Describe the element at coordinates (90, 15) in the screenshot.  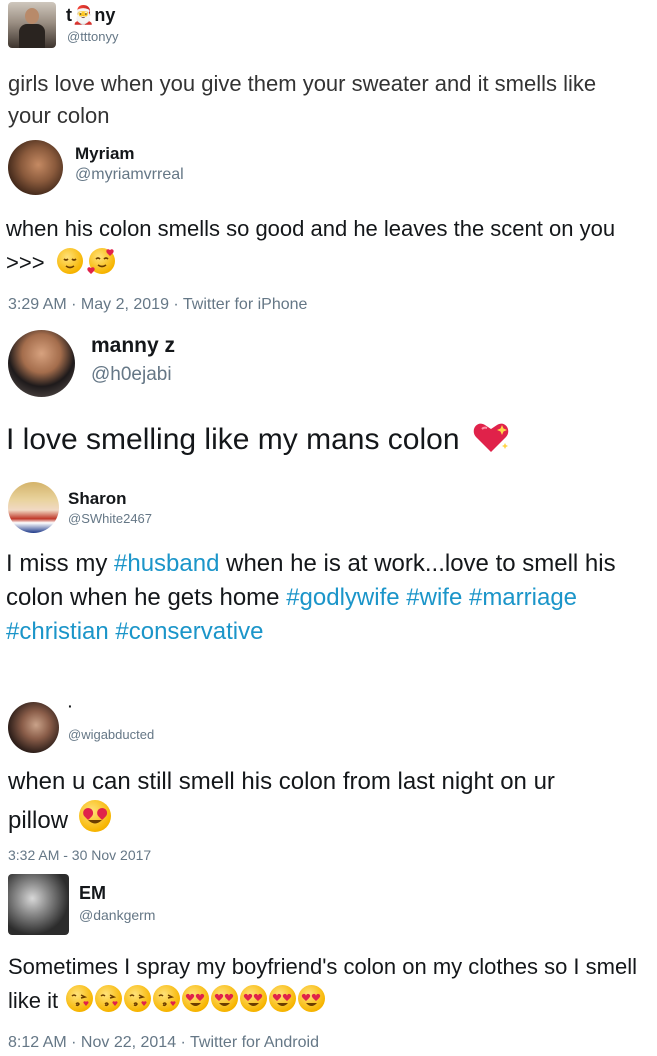
I see `display-name: t🎅ny` at that location.